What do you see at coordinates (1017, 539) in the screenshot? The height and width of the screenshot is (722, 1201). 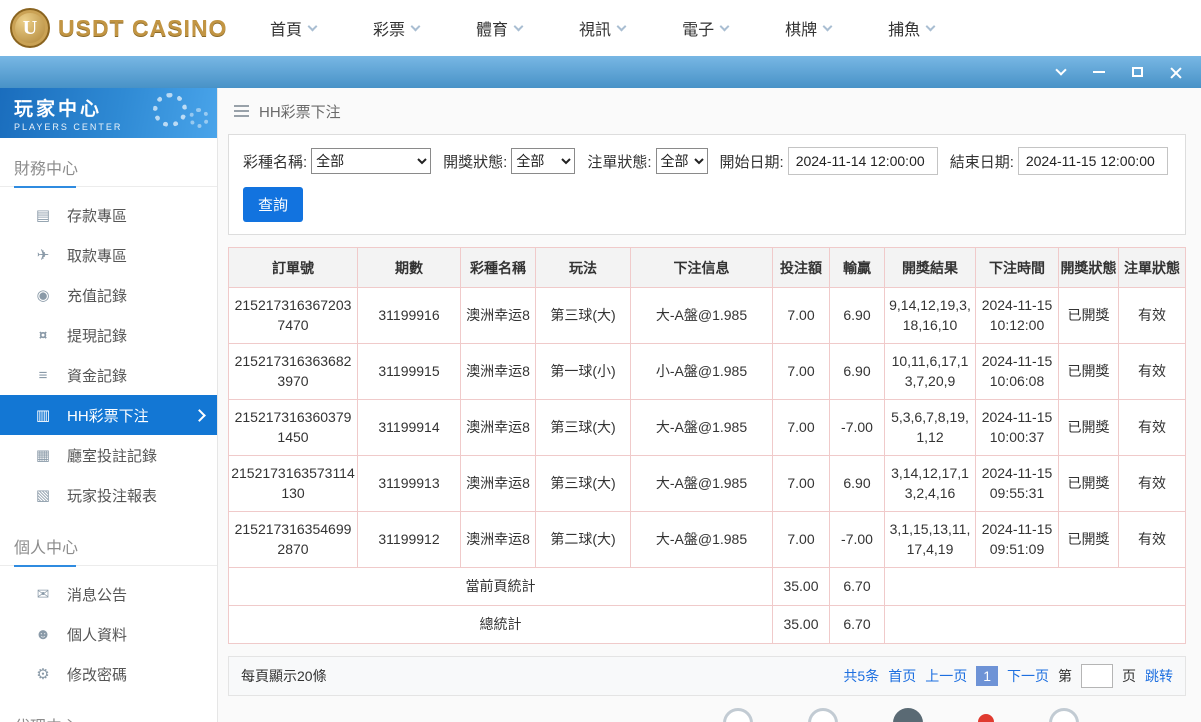 I see `table-cell: 2024-11-15 09:51:09` at bounding box center [1017, 539].